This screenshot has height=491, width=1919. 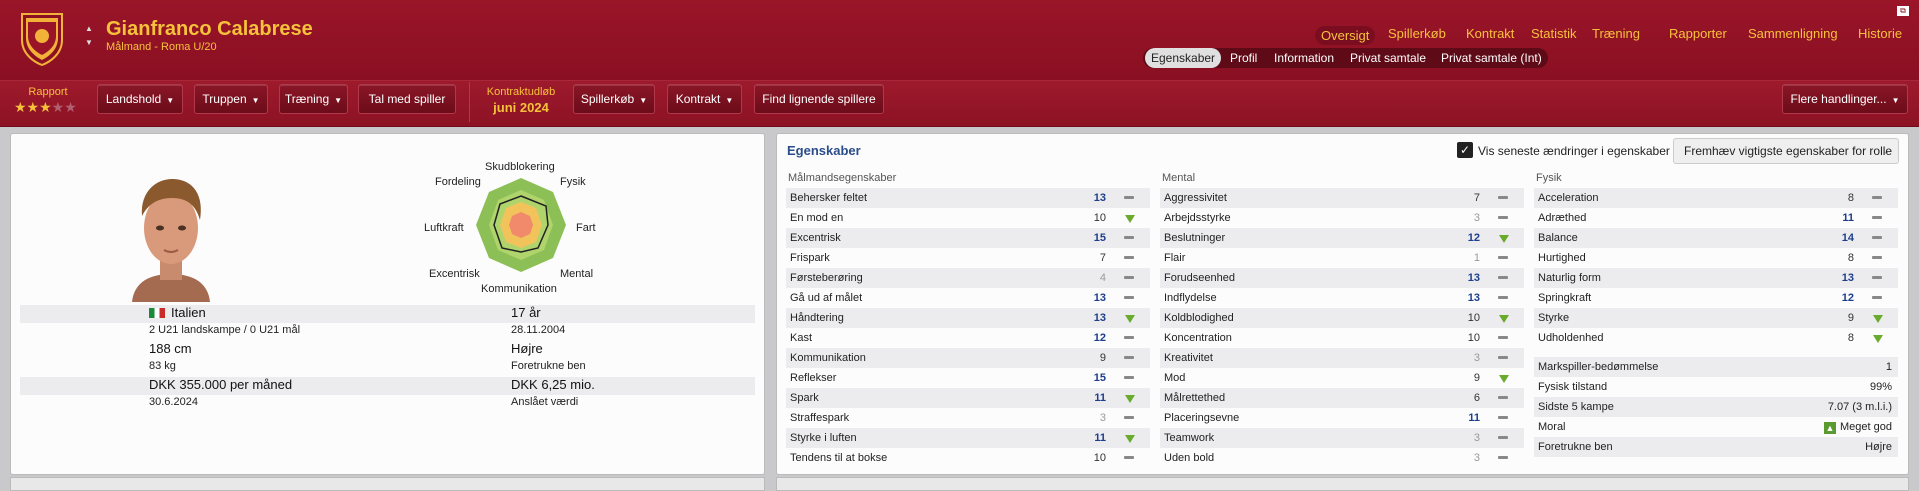 What do you see at coordinates (1716, 338) in the screenshot?
I see `attribute-row: Udholdenhed 8` at bounding box center [1716, 338].